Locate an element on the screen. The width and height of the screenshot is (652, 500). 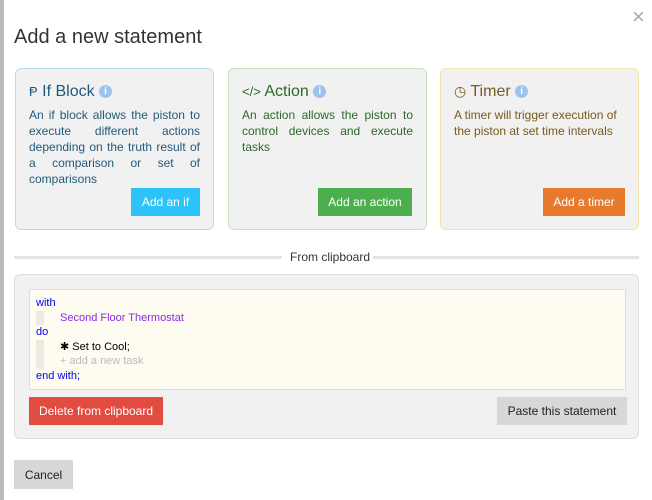
task-icon: ✱ is located at coordinates (65, 346).